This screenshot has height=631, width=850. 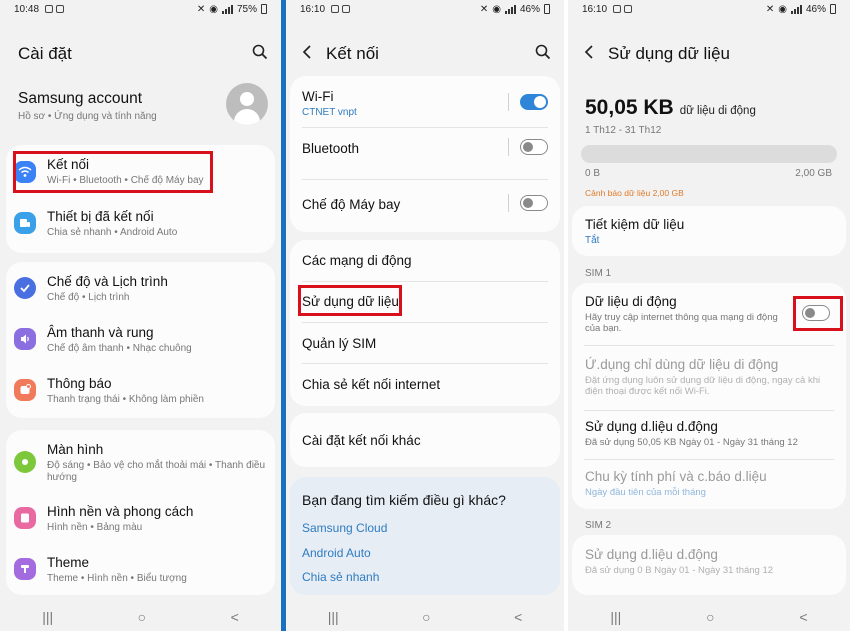 I want to click on item-label: Các mạng di động, so click(x=357, y=260).